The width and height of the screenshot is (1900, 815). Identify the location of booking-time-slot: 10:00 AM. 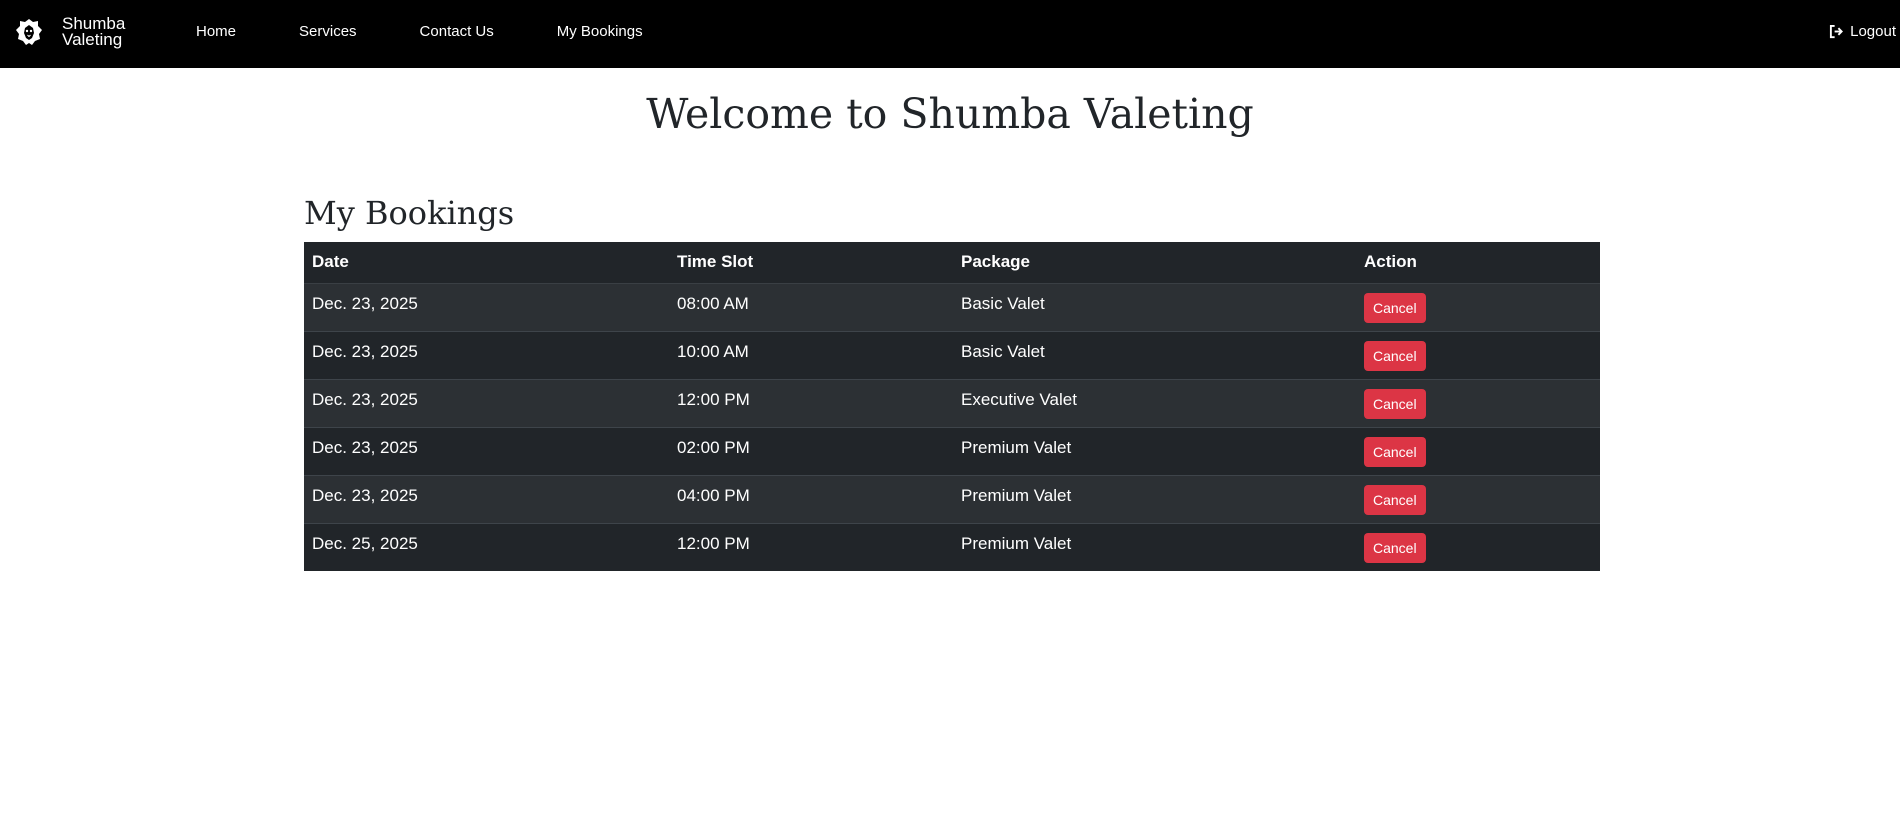
(713, 351).